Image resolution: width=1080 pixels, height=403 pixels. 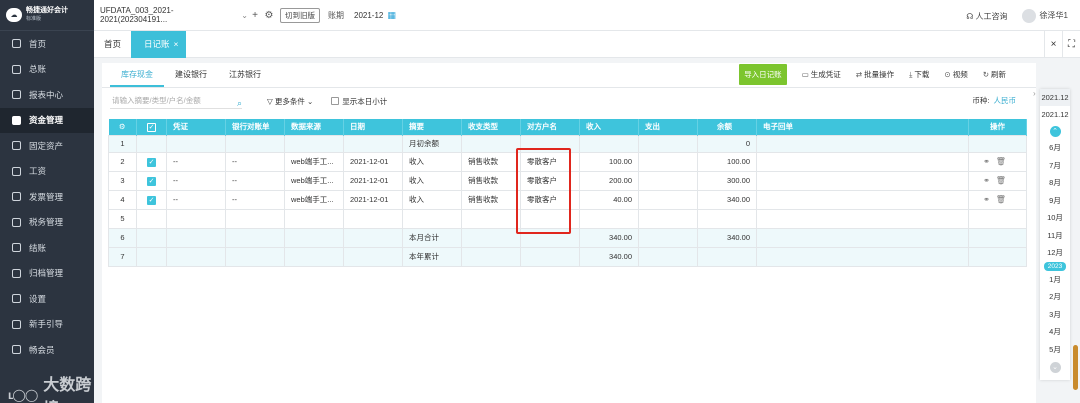 What do you see at coordinates (1053, 44) in the screenshot?
I see `close-all-icon: ×` at bounding box center [1053, 44].